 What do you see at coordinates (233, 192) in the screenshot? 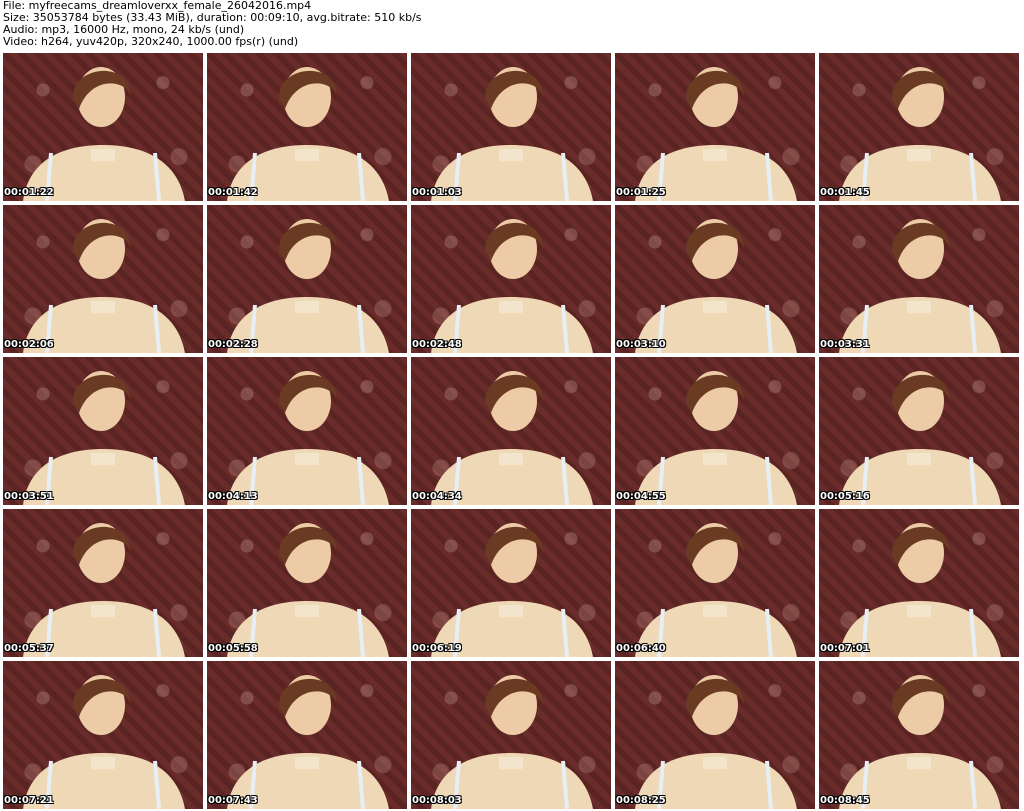
I see `frame-timestamp: 00:01:42` at bounding box center [233, 192].